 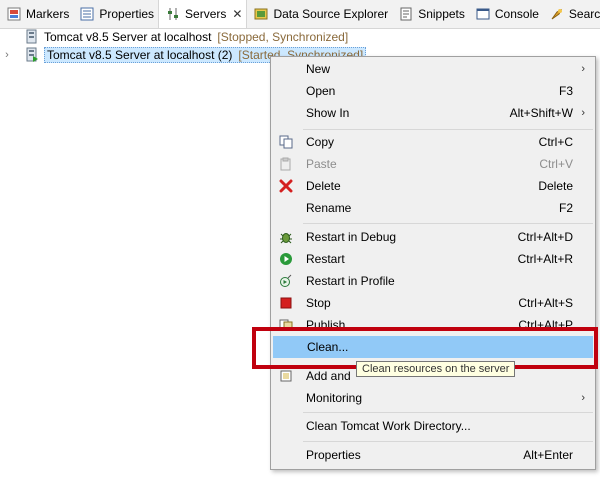 What do you see at coordinates (436, 369) in the screenshot?
I see `clean-tooltip: Clean resources on the server` at bounding box center [436, 369].